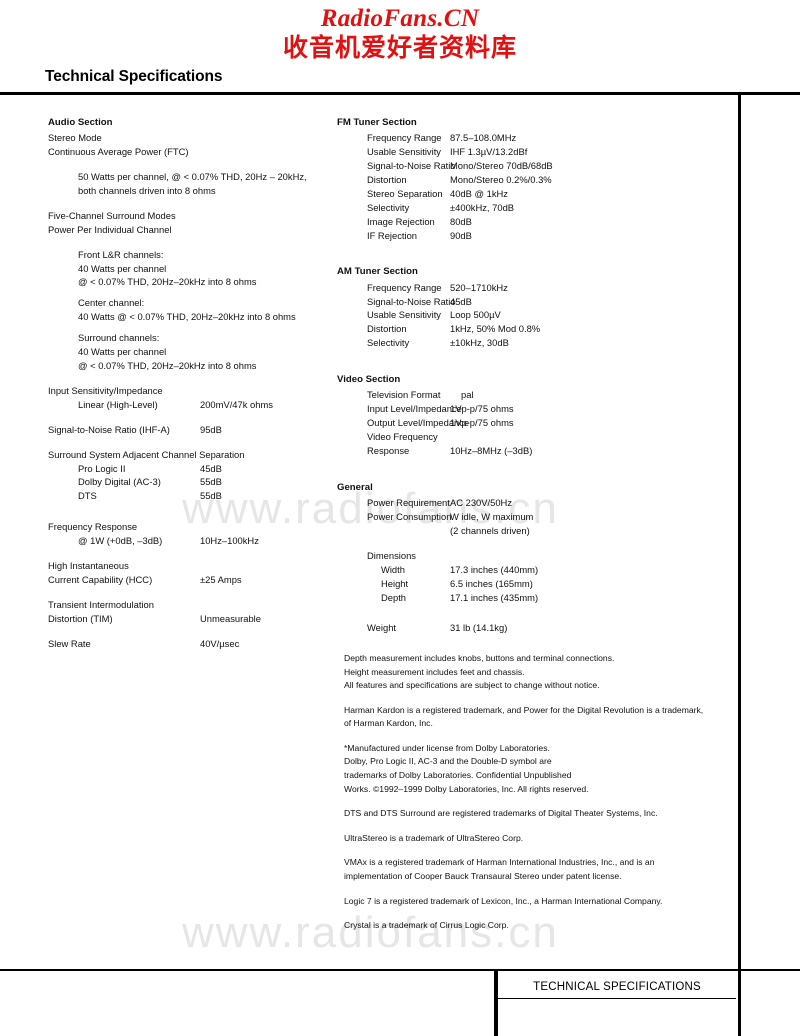  Describe the element at coordinates (220, 643) in the screenshot. I see `slew-rate-value: 40V/µsec` at that location.